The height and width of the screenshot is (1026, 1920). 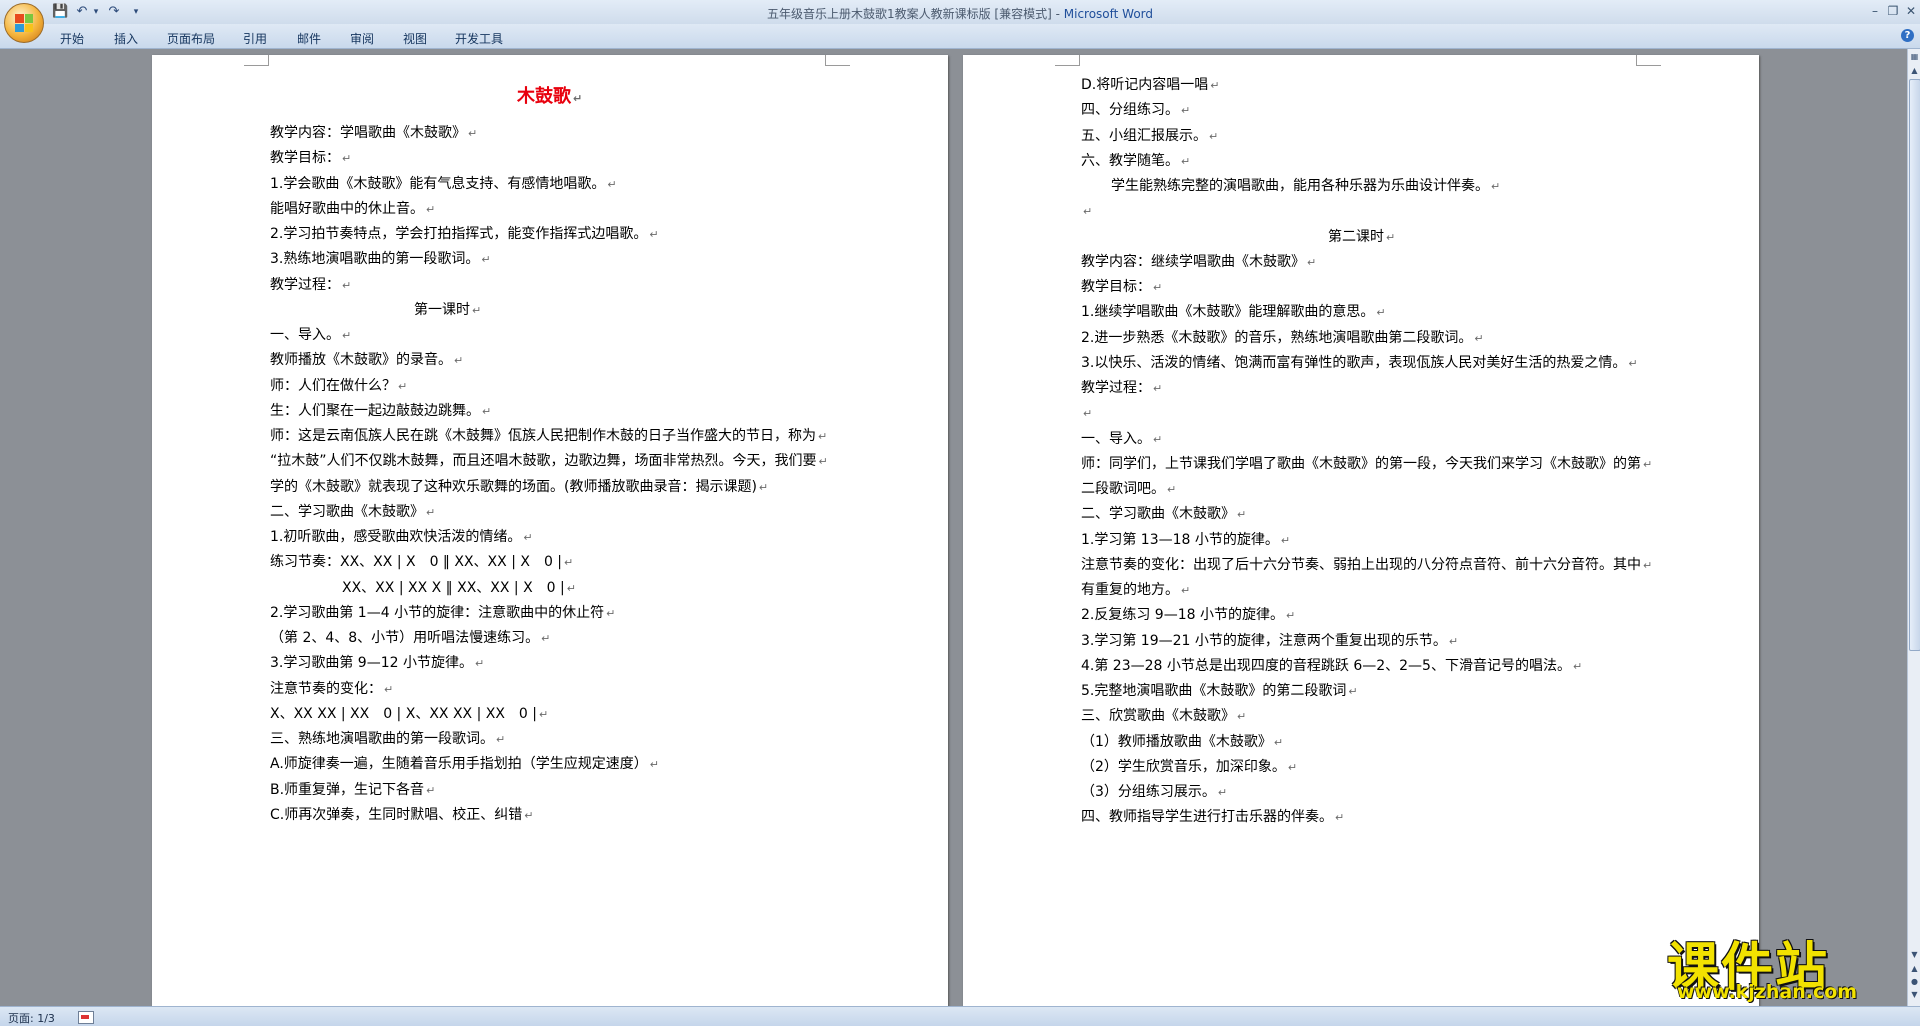 What do you see at coordinates (31, 1018) in the screenshot?
I see `page-count-status: 页面: 1/3` at bounding box center [31, 1018].